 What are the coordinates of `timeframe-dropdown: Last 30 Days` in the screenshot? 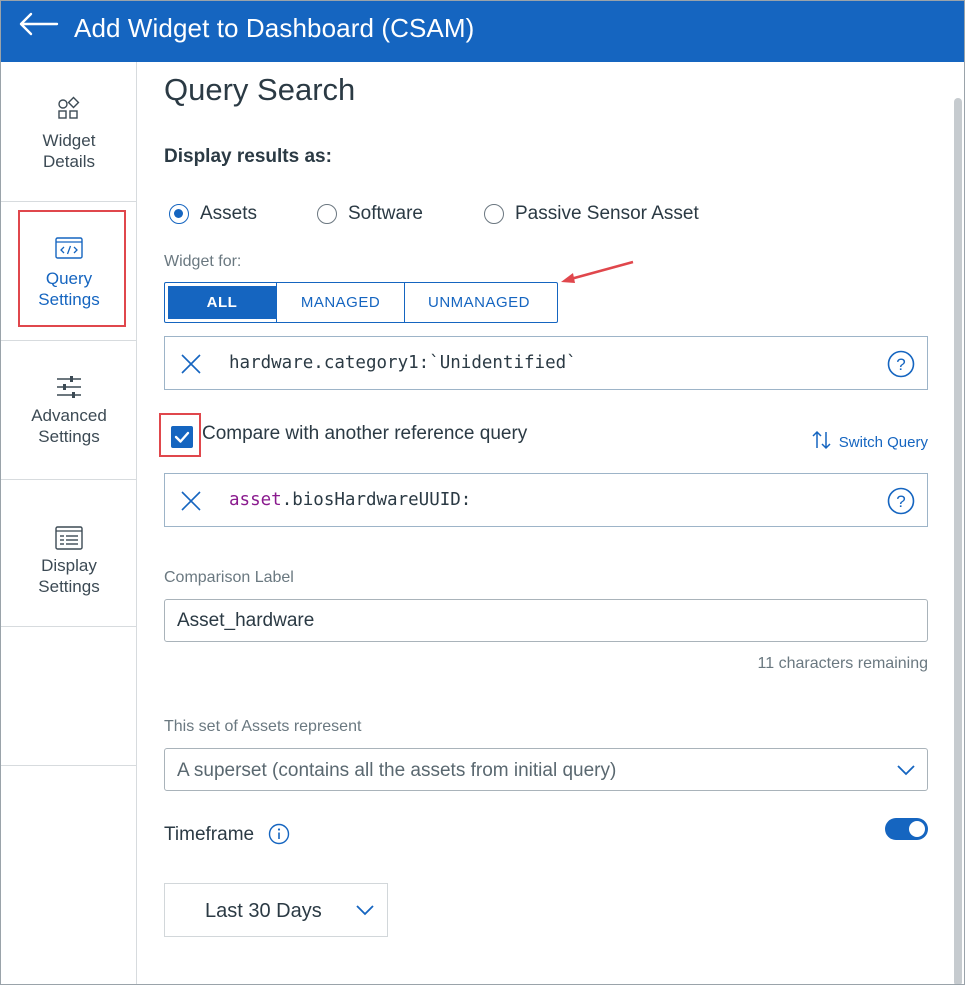 It's located at (276, 910).